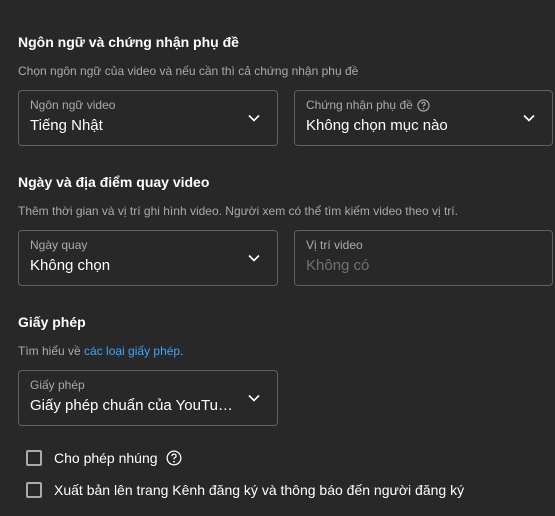 This screenshot has height=516, width=555. Describe the element at coordinates (132, 351) in the screenshot. I see `license-types-link: các loại giấy phép` at that location.